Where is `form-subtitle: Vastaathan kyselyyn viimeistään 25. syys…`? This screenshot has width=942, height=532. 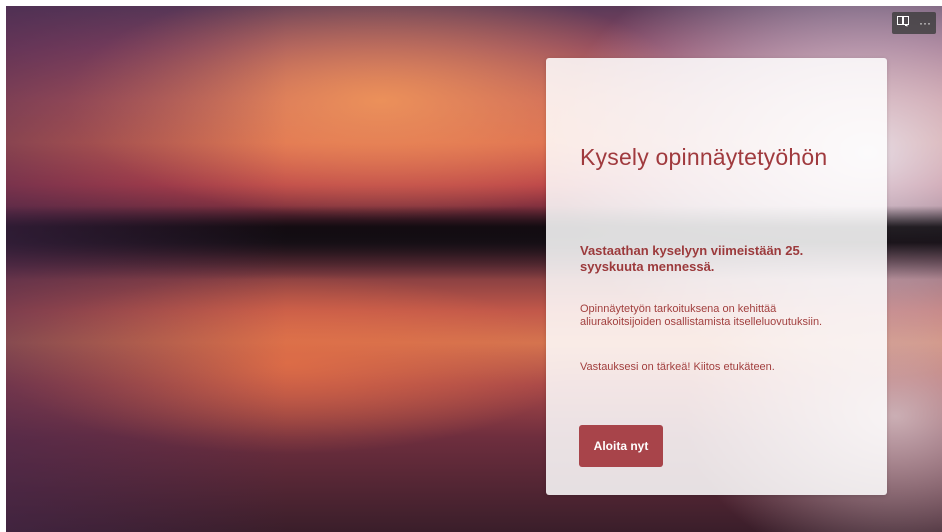
form-subtitle: Vastaathan kyselyyn viimeistään 25. syys… is located at coordinates (692, 258).